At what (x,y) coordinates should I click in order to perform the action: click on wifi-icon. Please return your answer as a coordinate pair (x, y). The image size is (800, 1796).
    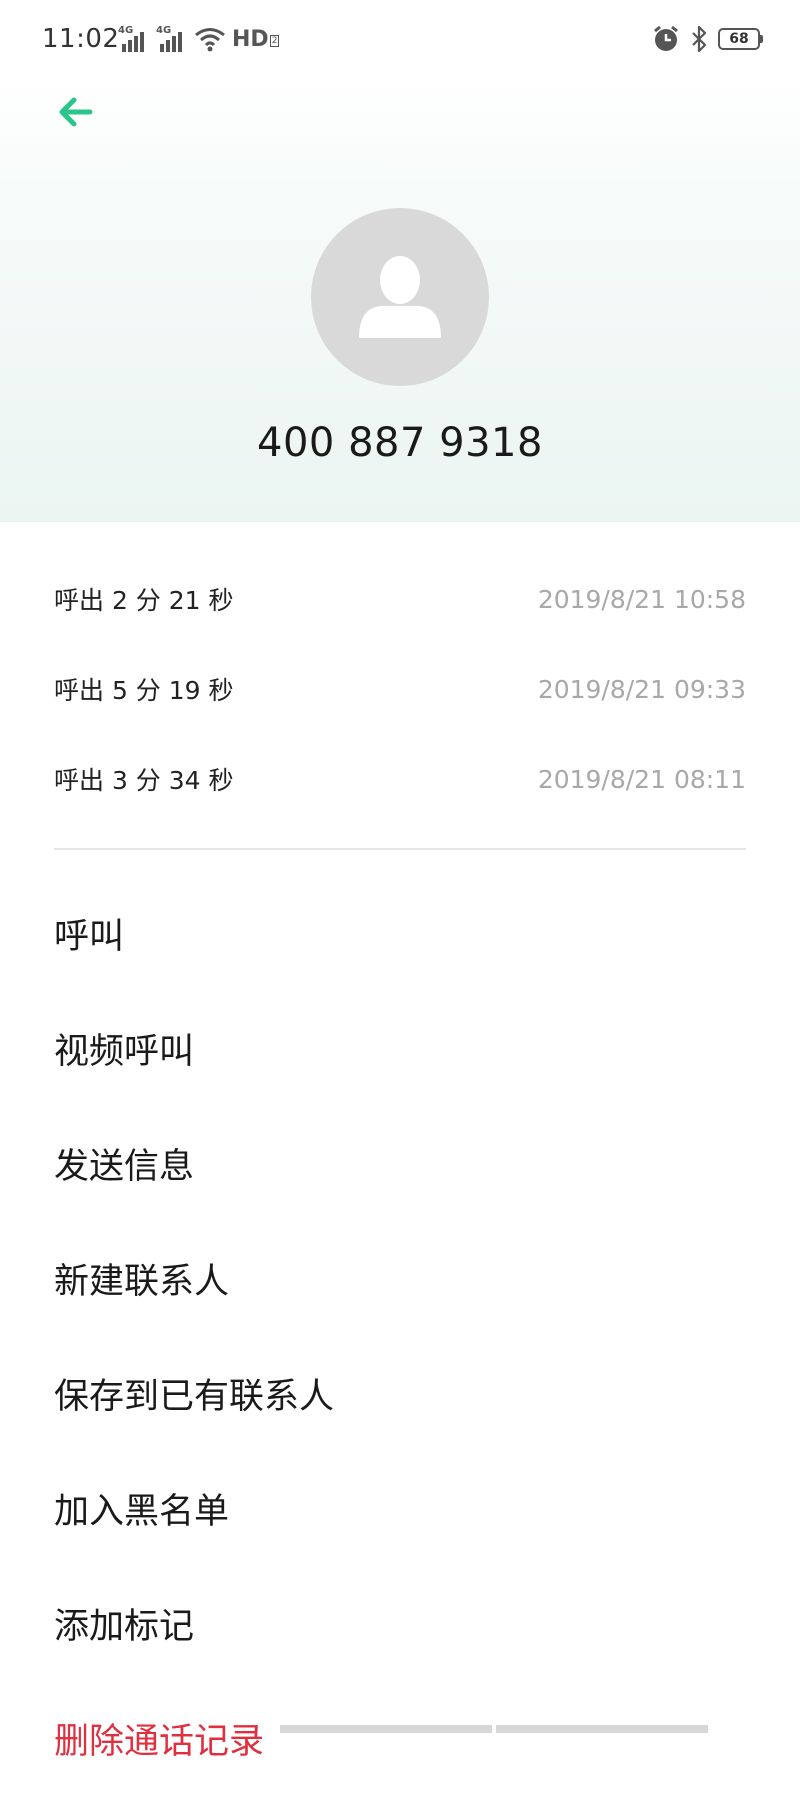
    Looking at the image, I should click on (210, 40).